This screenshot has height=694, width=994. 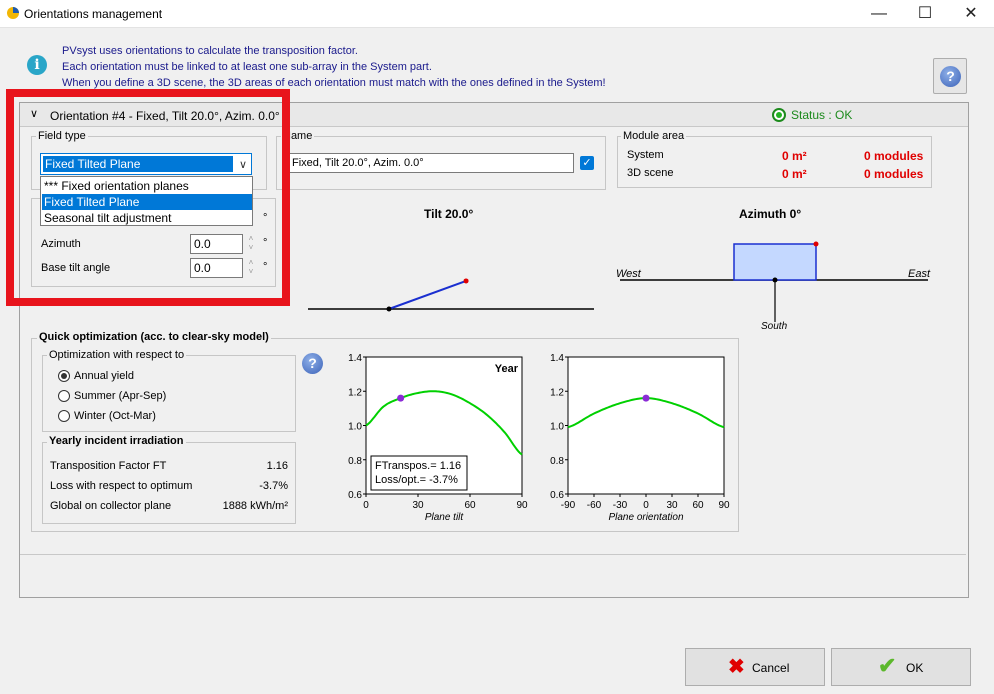 What do you see at coordinates (431, 163) in the screenshot?
I see `orientation-name-input` at bounding box center [431, 163].